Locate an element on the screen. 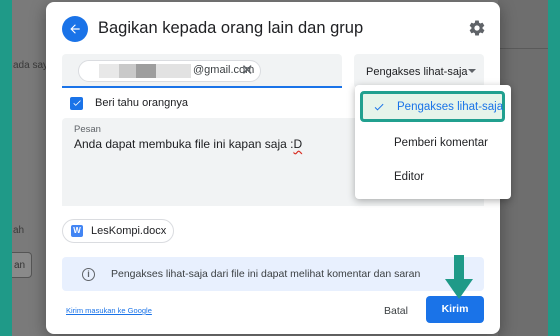 Image resolution: width=560 pixels, height=336 pixels. background-divider is located at coordinates (523, 48).